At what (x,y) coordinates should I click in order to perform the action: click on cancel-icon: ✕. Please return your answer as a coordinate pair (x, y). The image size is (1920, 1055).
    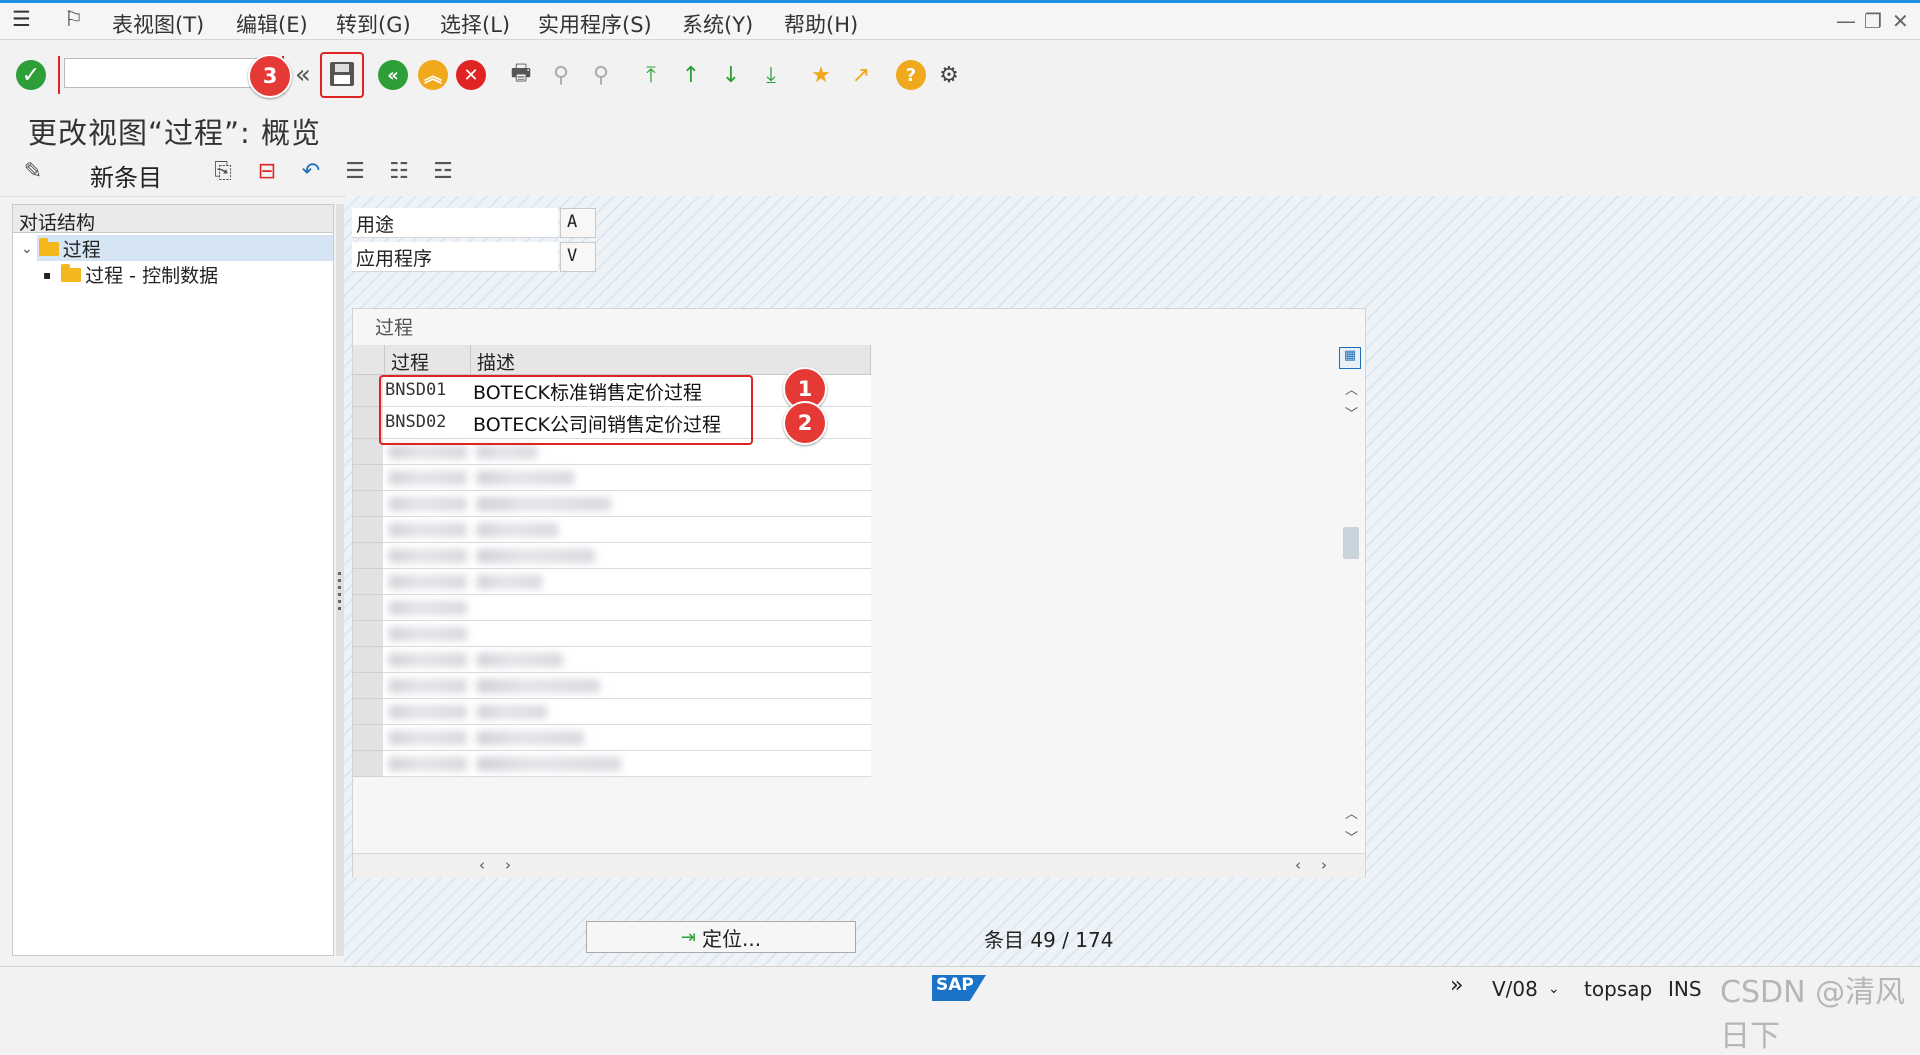
    Looking at the image, I should click on (471, 75).